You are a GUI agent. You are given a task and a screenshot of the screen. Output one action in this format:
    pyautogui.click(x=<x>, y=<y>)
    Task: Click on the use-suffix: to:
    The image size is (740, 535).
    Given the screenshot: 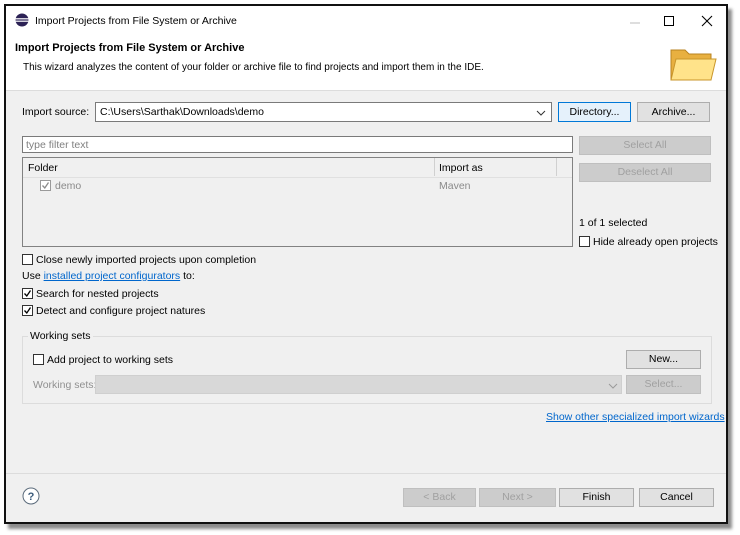 What is the action you would take?
    pyautogui.click(x=187, y=276)
    